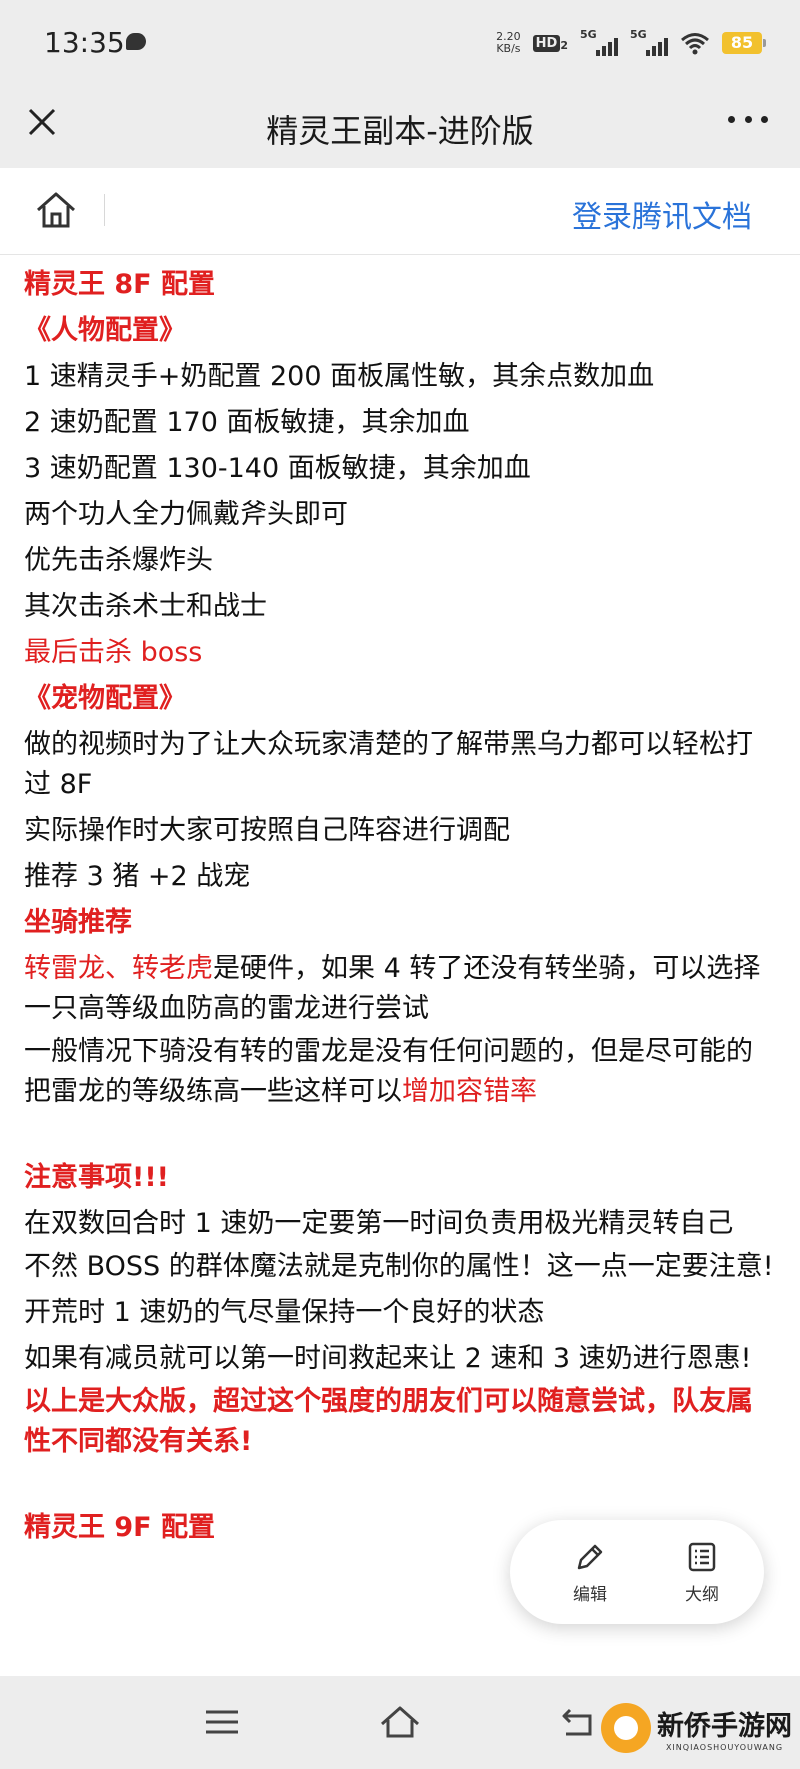  I want to click on outline-button: 大纲, so click(702, 1572).